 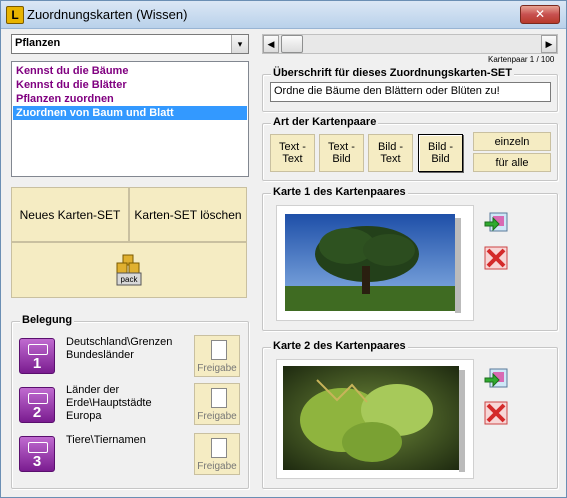 I want to click on tree-photo, so click(x=373, y=263).